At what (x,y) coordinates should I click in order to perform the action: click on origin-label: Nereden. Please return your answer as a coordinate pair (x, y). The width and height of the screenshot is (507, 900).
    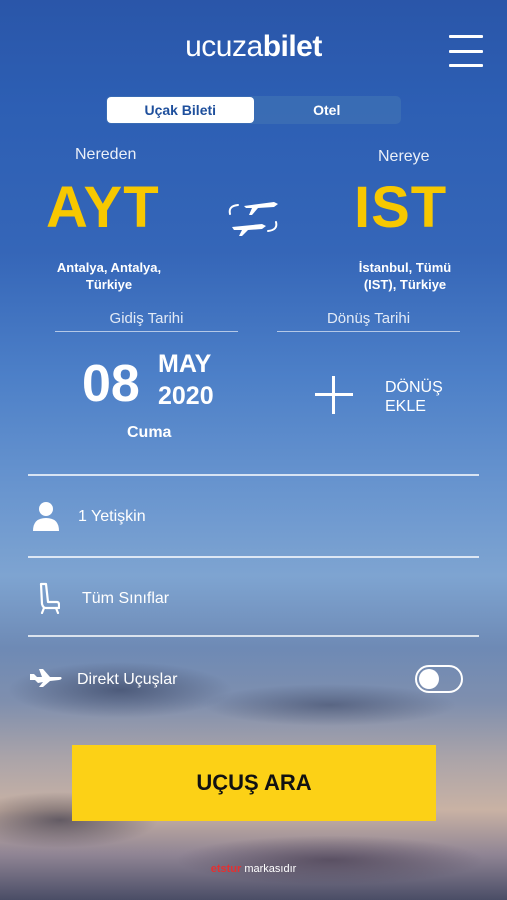
    Looking at the image, I should click on (106, 154).